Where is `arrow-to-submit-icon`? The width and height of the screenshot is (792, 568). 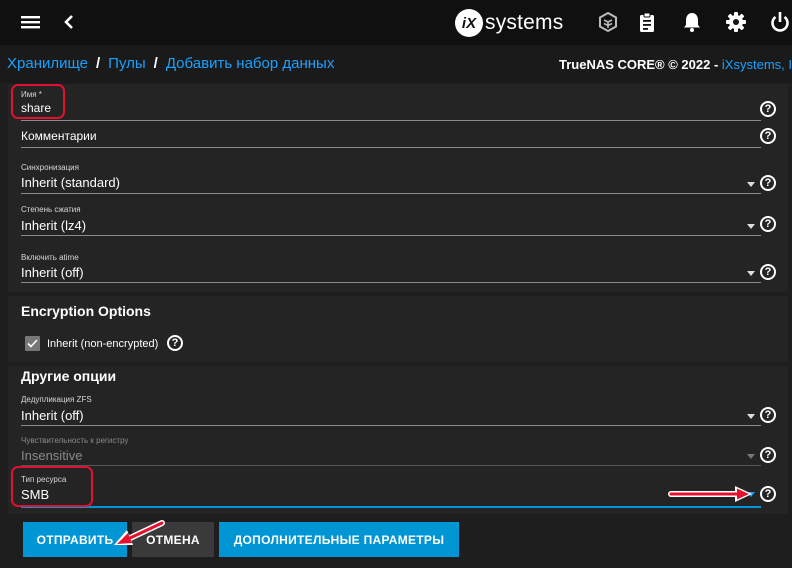 arrow-to-submit-icon is located at coordinates (139, 532).